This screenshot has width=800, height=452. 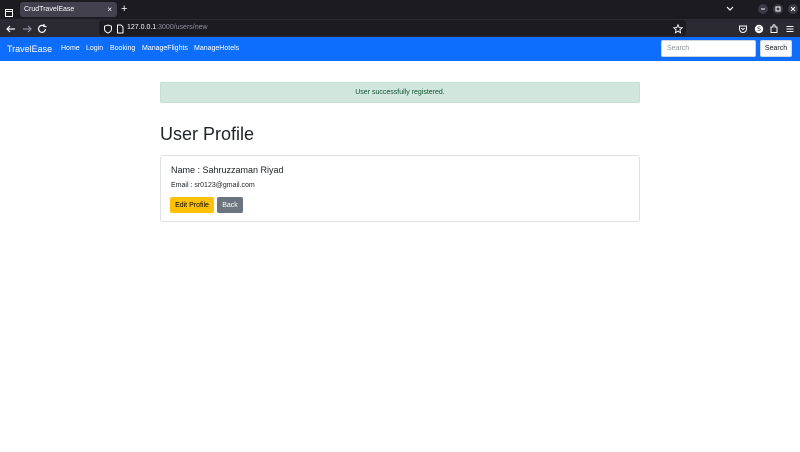 What do you see at coordinates (400, 9) in the screenshot?
I see `browser-tab-bar: CrudTravelEase × +` at bounding box center [400, 9].